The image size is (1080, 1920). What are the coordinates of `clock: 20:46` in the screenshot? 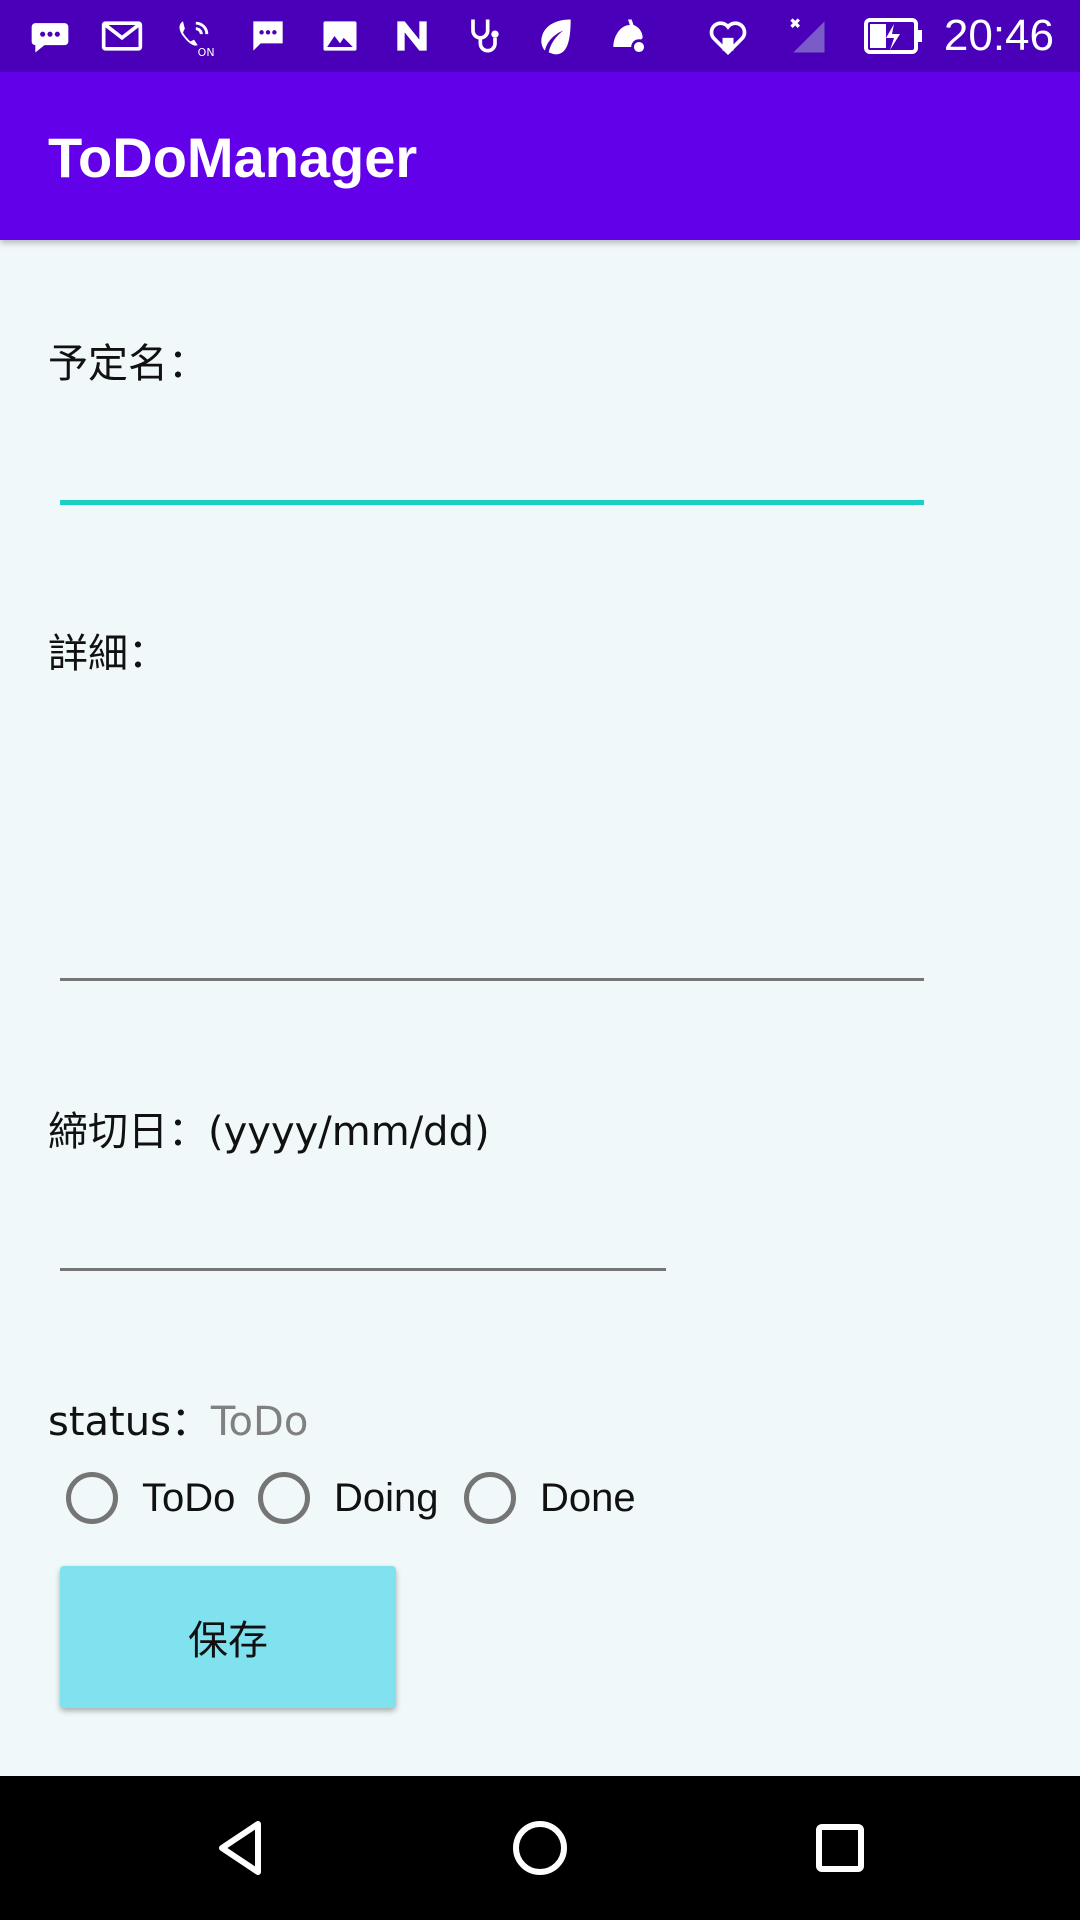 It's located at (998, 35).